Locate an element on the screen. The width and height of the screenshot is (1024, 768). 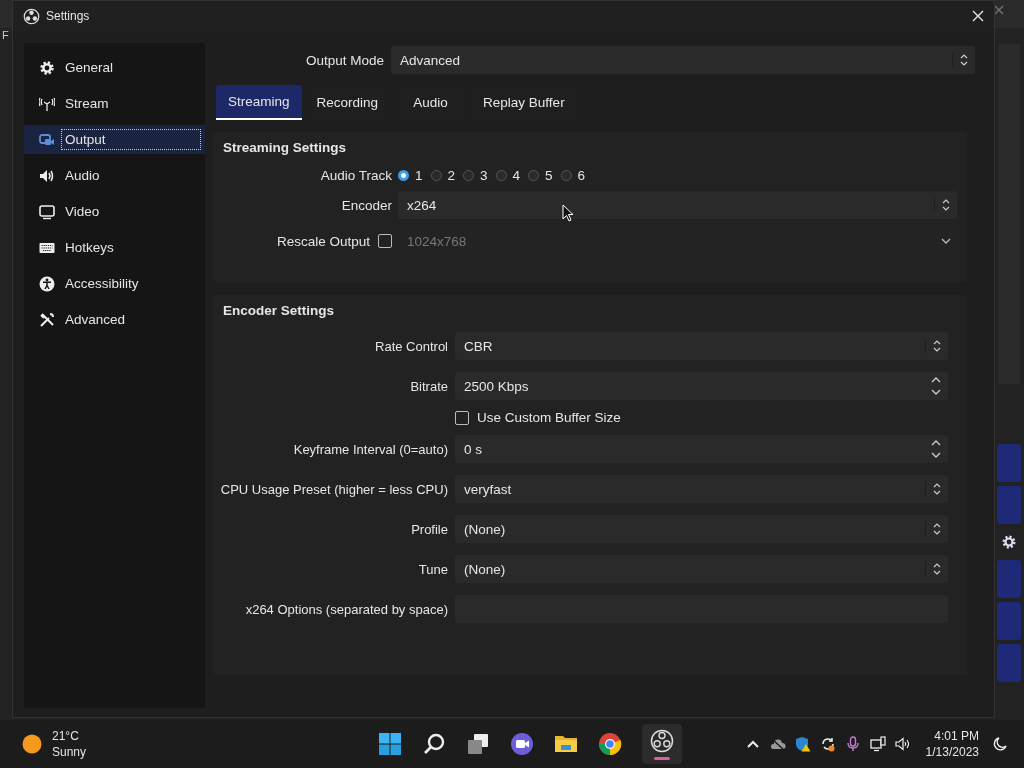
radio-option: 4 is located at coordinates (508, 175).